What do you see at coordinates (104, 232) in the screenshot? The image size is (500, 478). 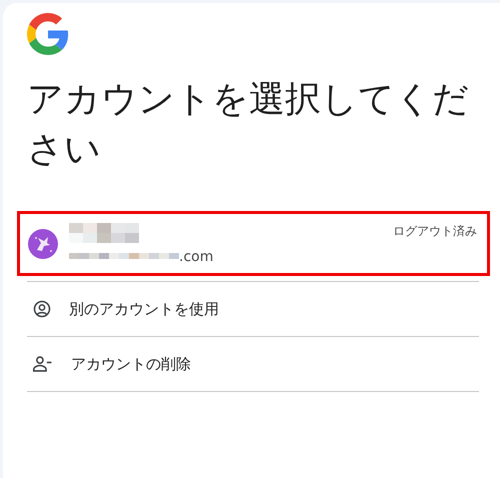 I see `redacted-mosaic-icon` at bounding box center [104, 232].